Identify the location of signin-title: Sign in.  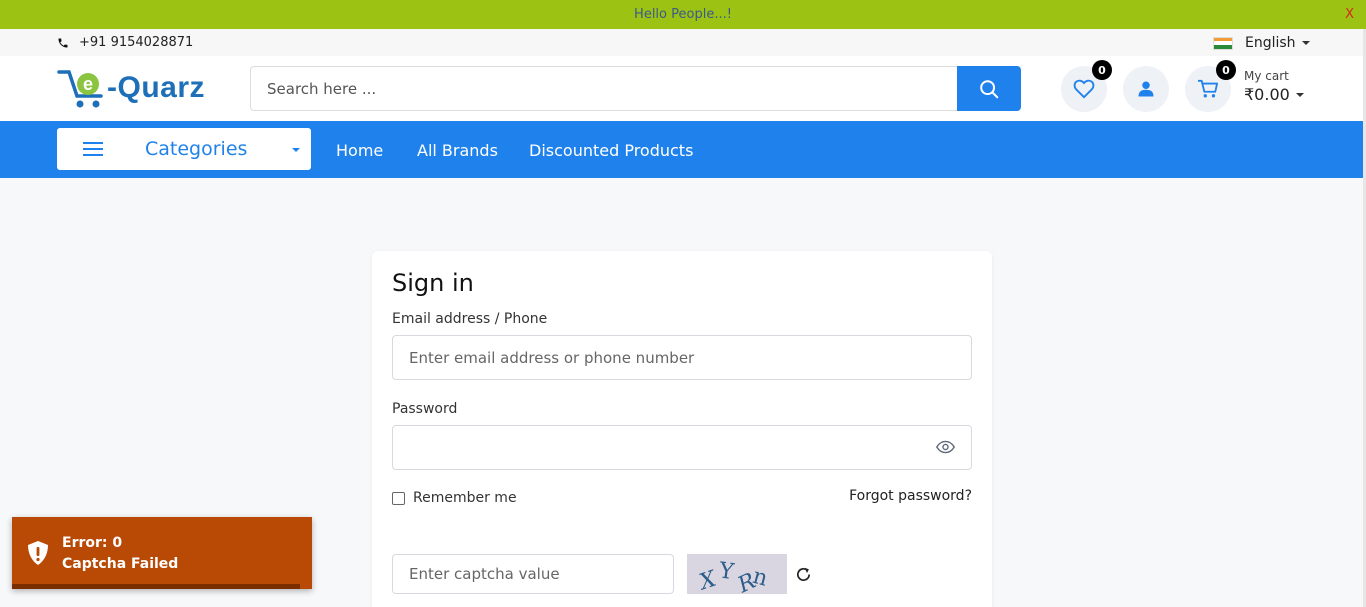
(433, 283).